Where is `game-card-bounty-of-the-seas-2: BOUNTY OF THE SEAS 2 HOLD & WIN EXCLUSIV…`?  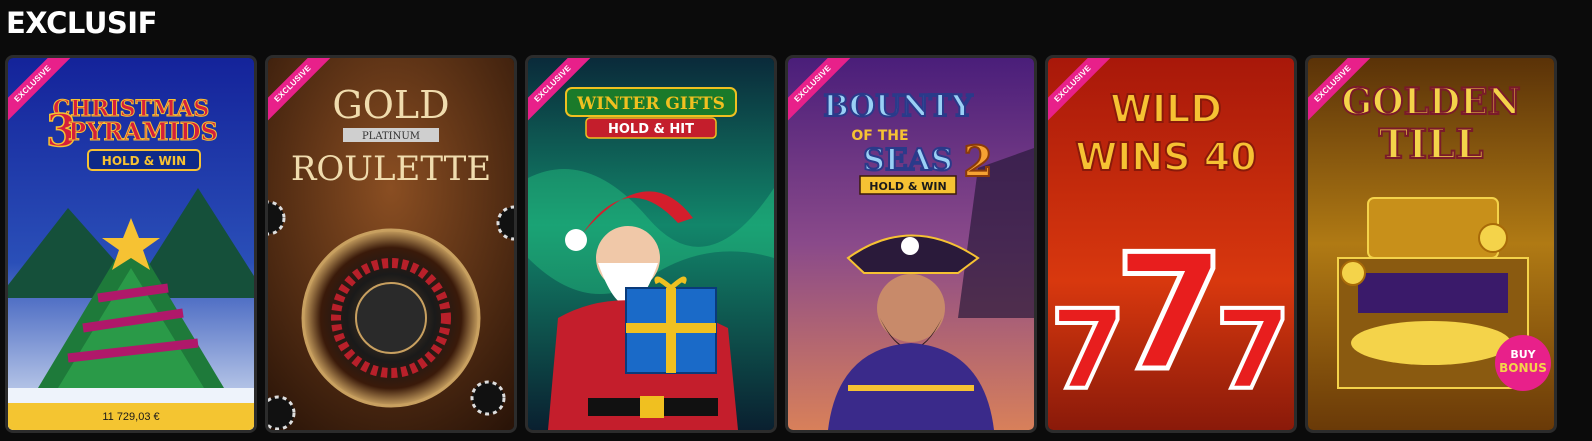
game-card-bounty-of-the-seas-2: BOUNTY OF THE SEAS 2 HOLD & WIN EXCLUSIV… is located at coordinates (911, 244).